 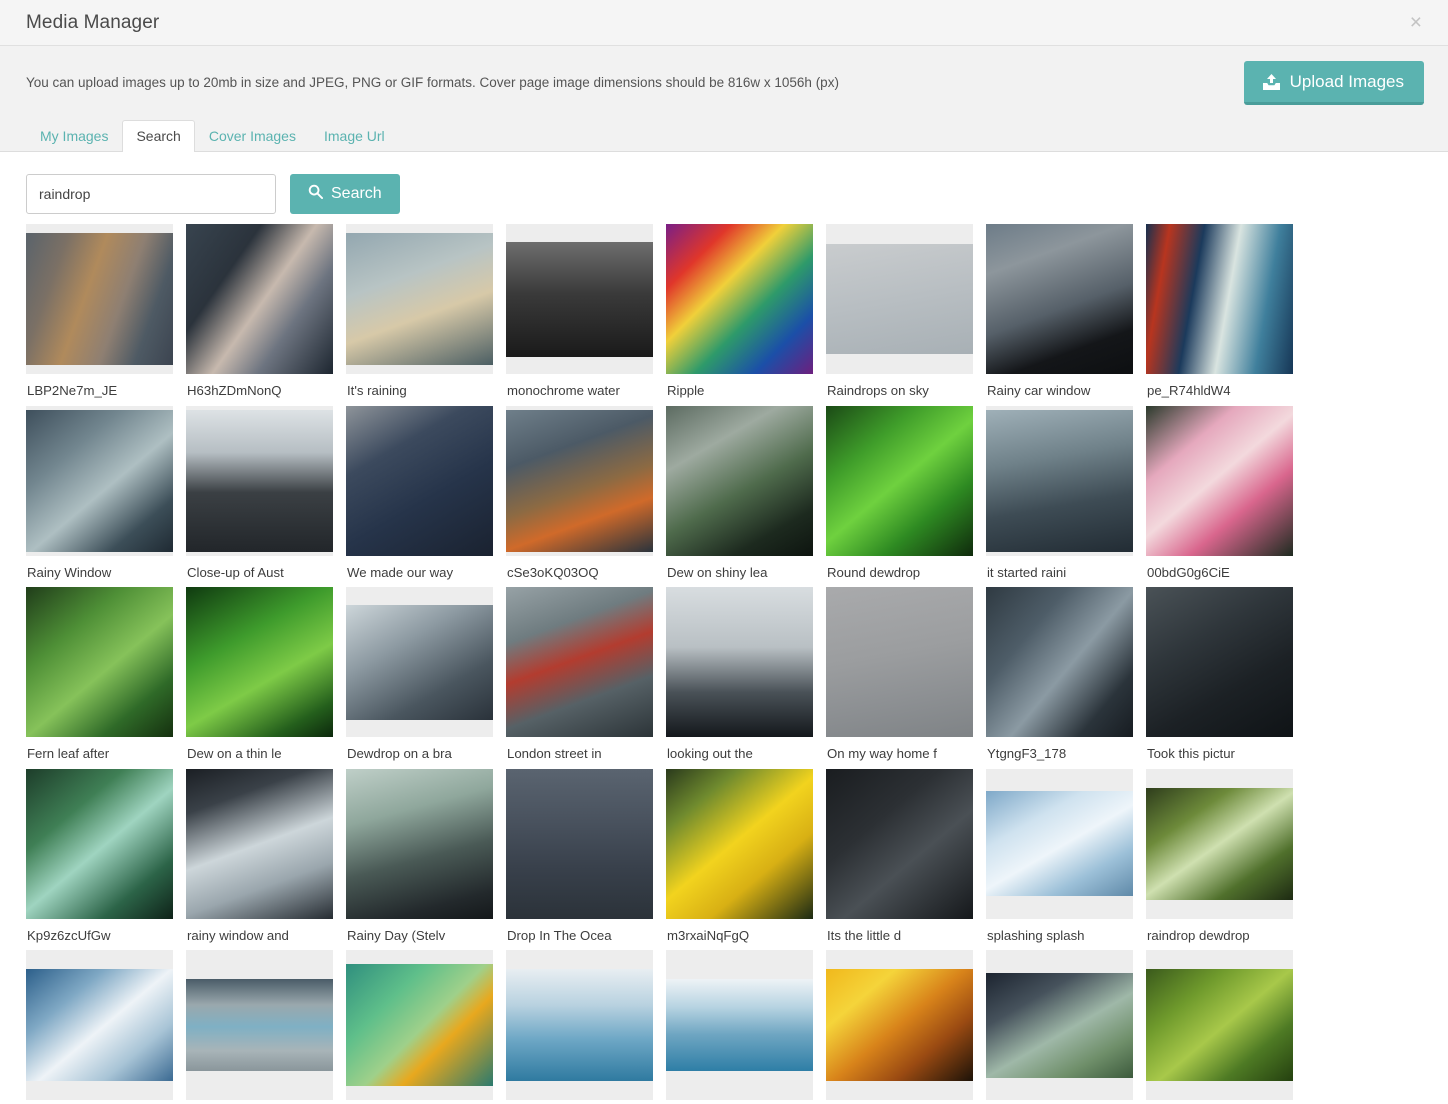 What do you see at coordinates (579, 856) in the screenshot?
I see `image-result-tile: Drop In The Ocea` at bounding box center [579, 856].